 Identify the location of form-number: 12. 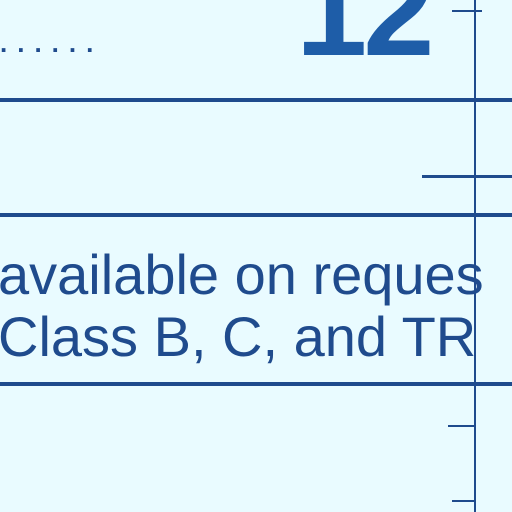
(365, 41).